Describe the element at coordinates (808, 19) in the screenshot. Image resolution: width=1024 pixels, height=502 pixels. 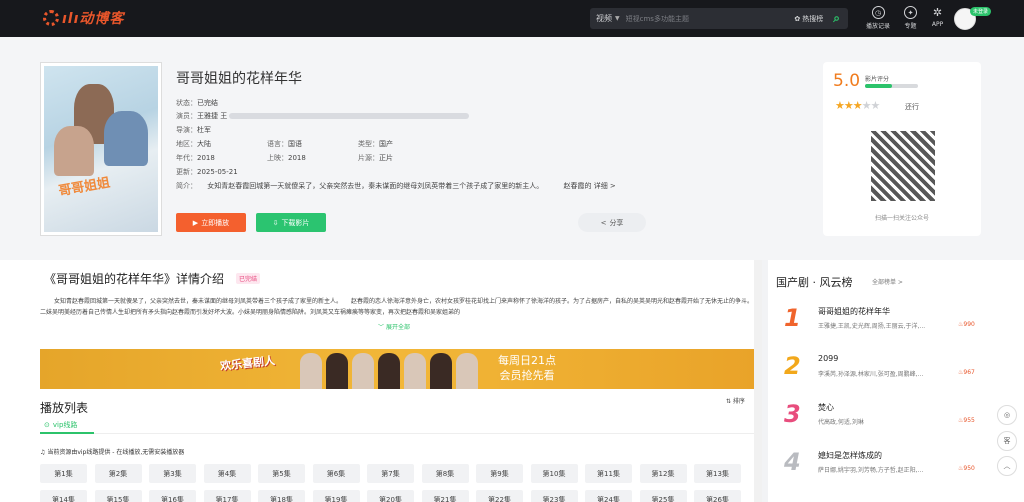
I see `hot-search-link: ✿ 热搜榜` at that location.